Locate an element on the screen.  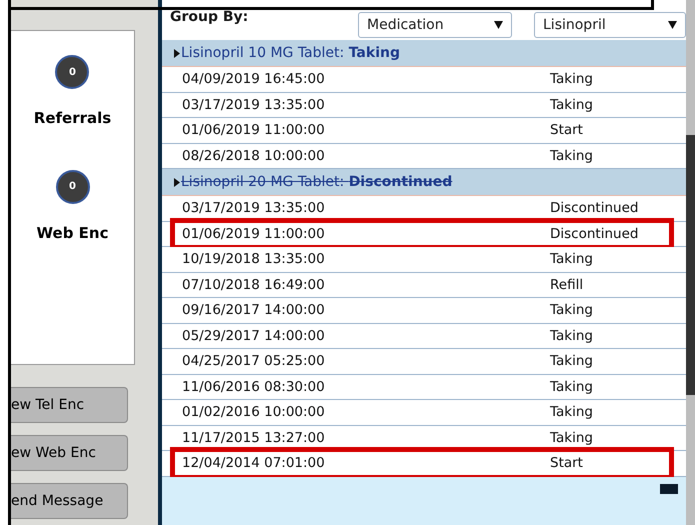
counter-label: Referrals is located at coordinates (73, 118).